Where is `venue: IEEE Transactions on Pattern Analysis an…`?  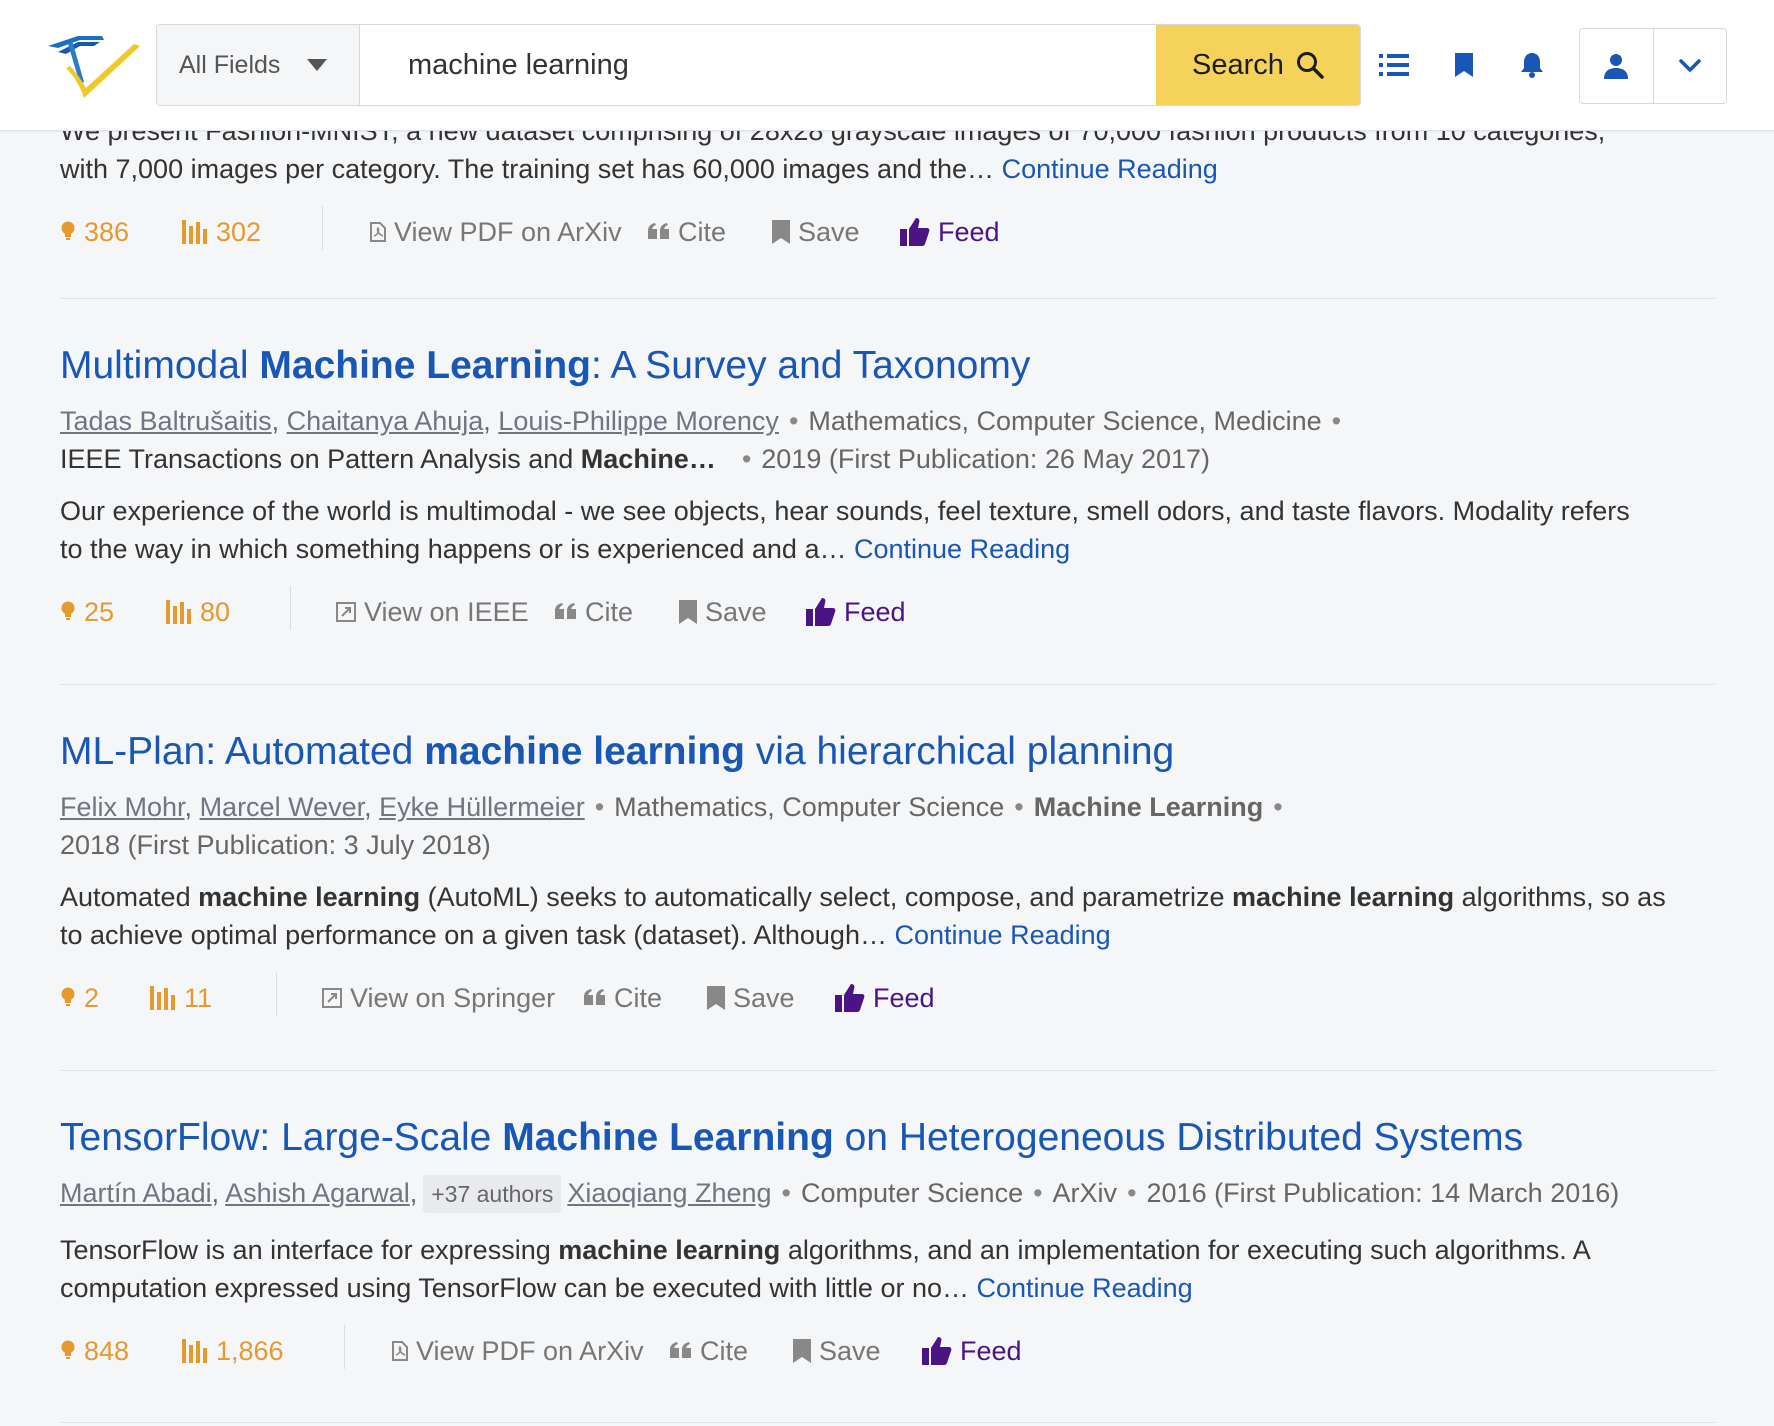
venue: IEEE Transactions on Pattern Analysis an… is located at coordinates (388, 459).